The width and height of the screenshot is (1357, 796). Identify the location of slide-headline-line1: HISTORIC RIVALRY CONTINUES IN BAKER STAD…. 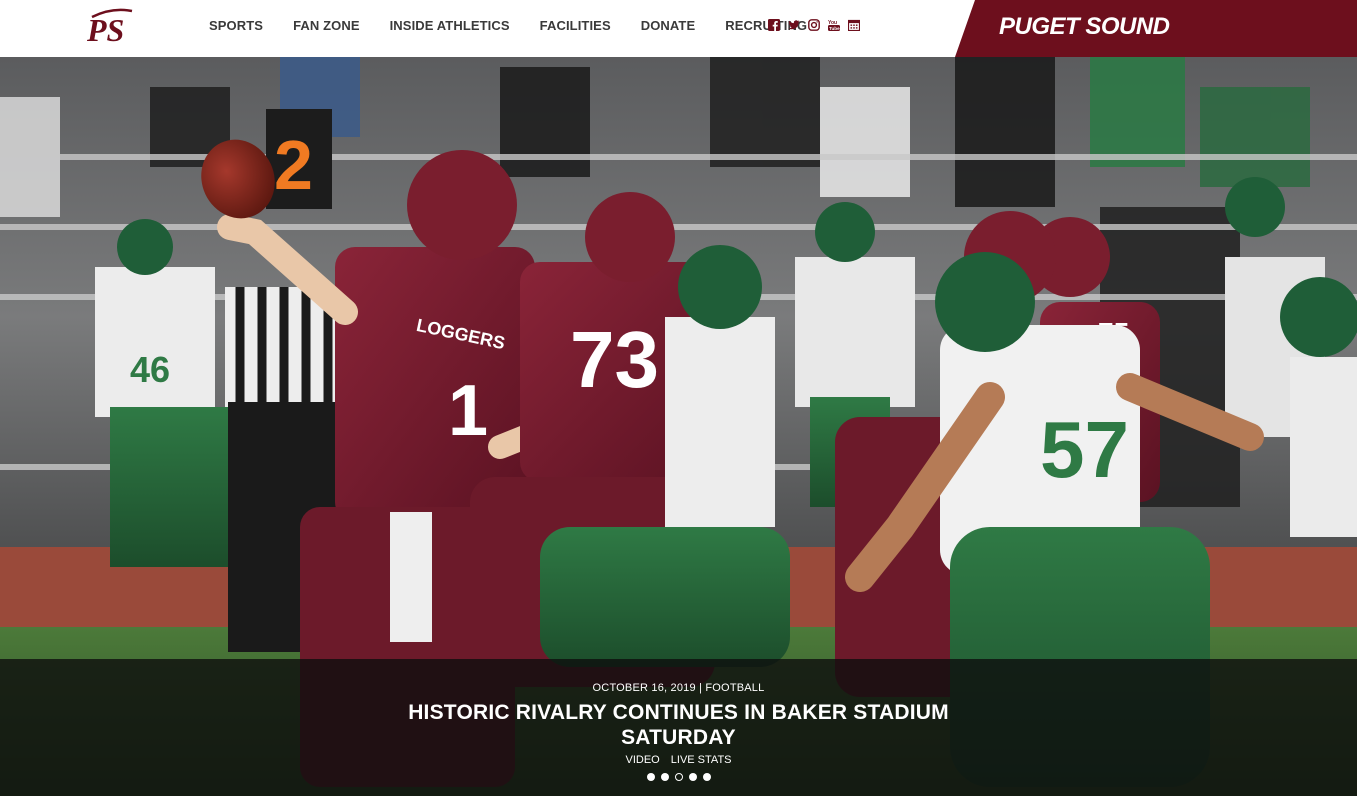
(678, 712).